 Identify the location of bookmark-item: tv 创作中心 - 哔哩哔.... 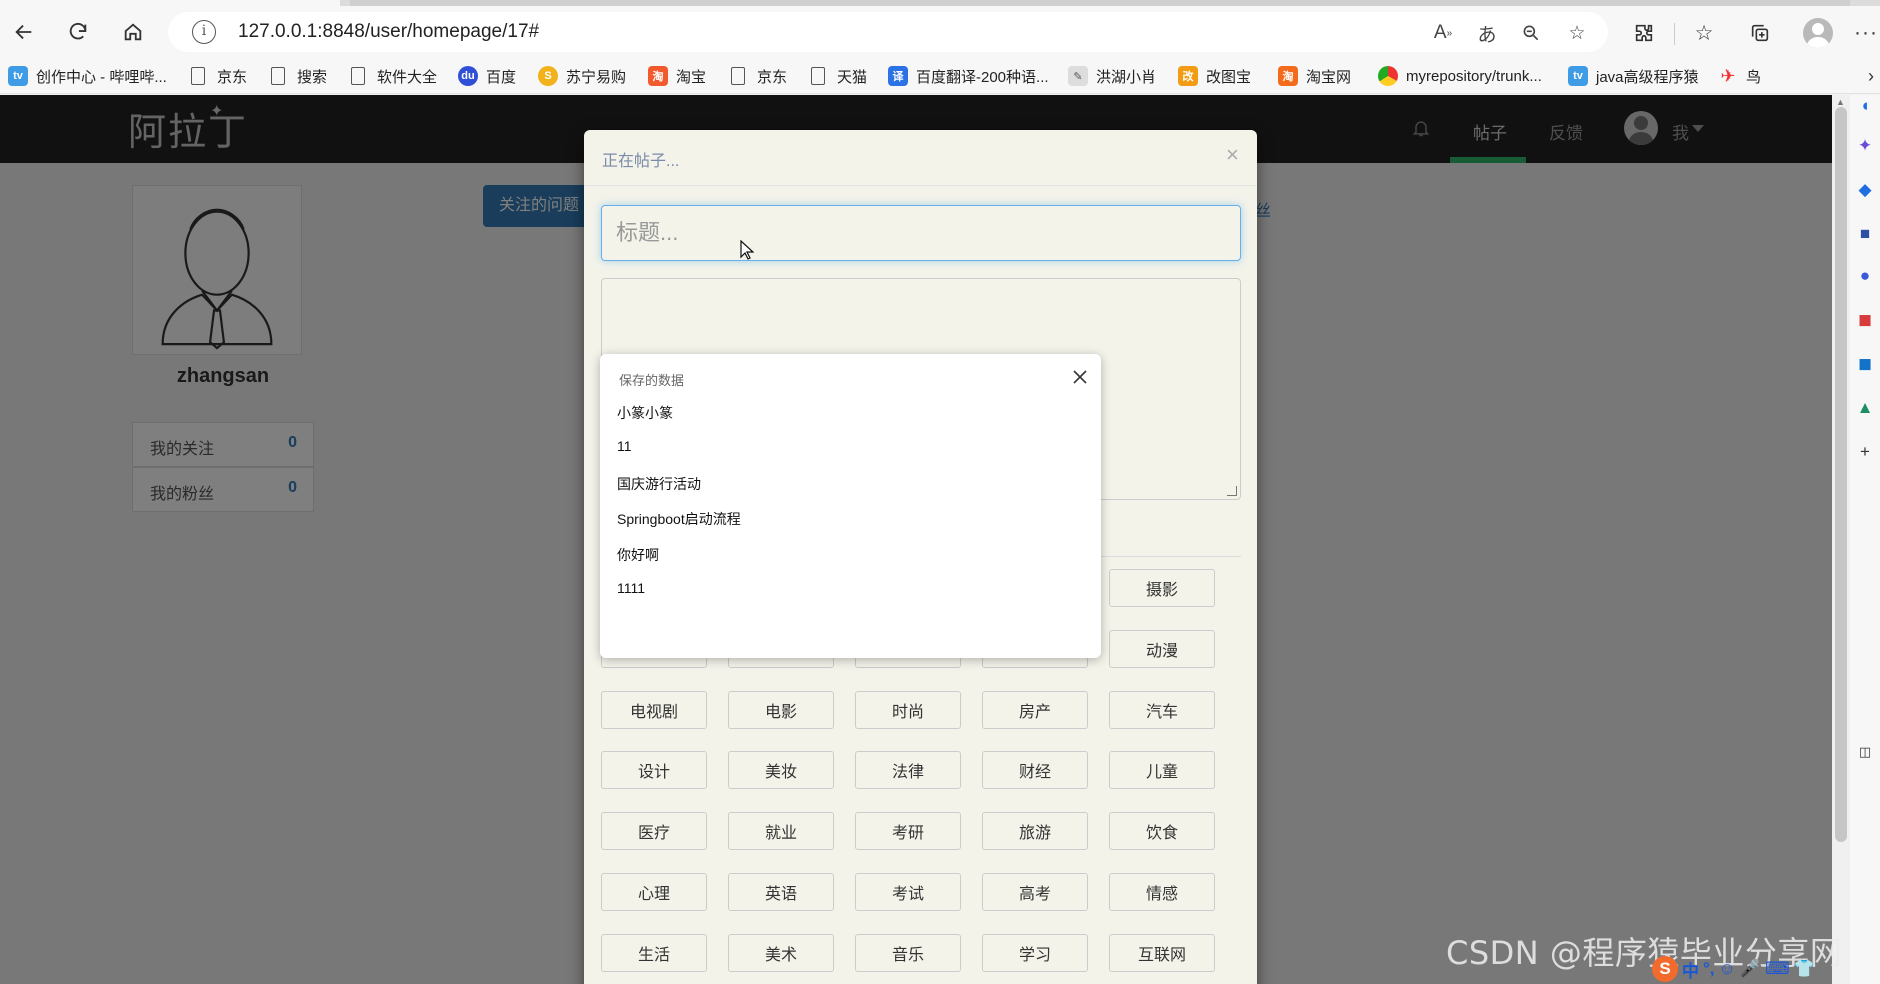
(87, 76).